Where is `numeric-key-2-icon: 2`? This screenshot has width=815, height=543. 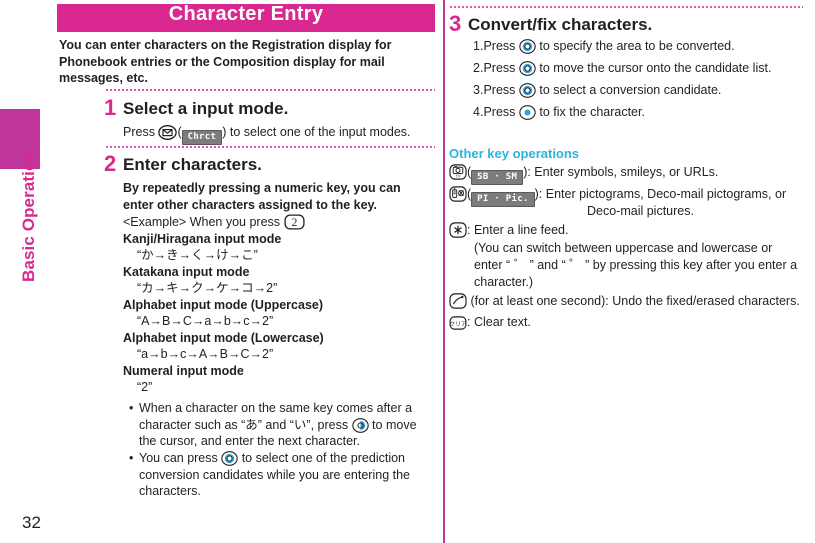
numeric-key-2-icon: 2 is located at coordinates (294, 222).